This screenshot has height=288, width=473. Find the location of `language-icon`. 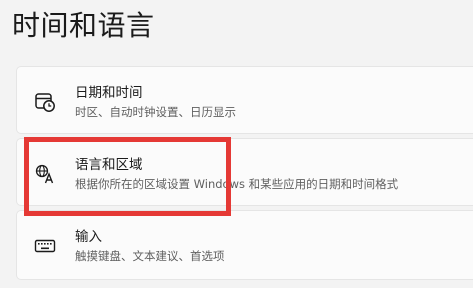

language-icon is located at coordinates (45, 174).